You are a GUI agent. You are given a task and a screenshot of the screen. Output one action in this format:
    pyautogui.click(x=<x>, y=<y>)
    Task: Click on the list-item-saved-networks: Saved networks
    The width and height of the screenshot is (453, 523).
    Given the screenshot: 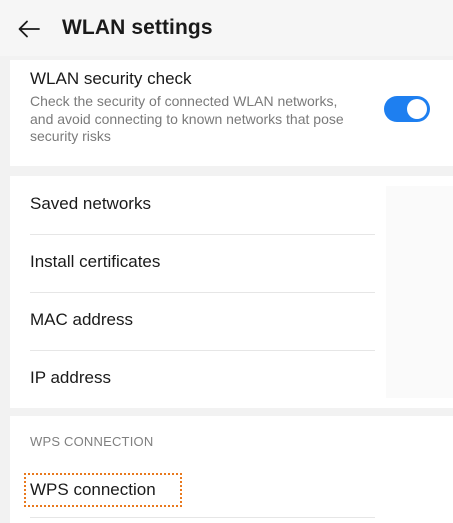 What is the action you would take?
    pyautogui.click(x=202, y=205)
    